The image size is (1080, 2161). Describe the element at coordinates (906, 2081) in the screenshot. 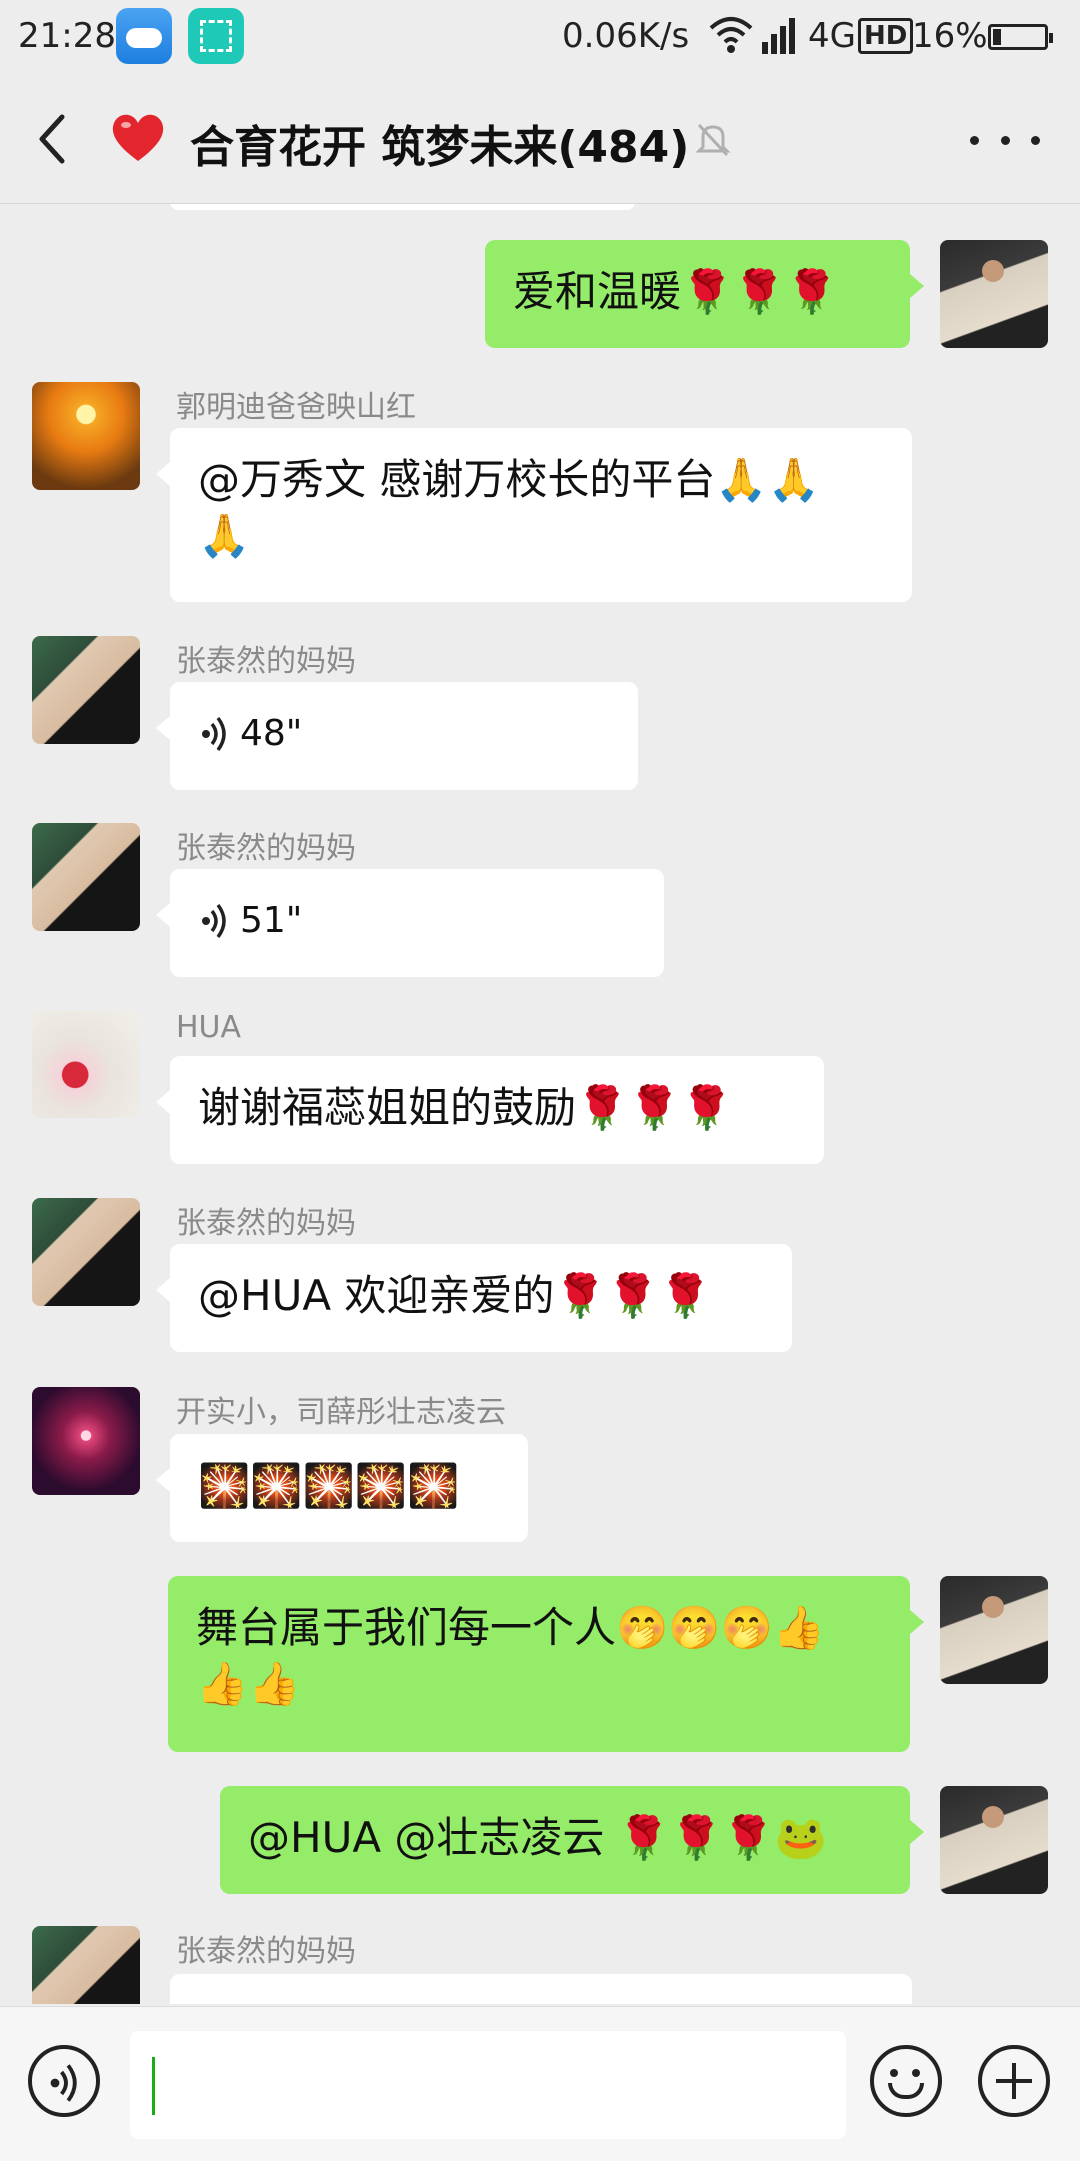

I see `emoji-button` at that location.